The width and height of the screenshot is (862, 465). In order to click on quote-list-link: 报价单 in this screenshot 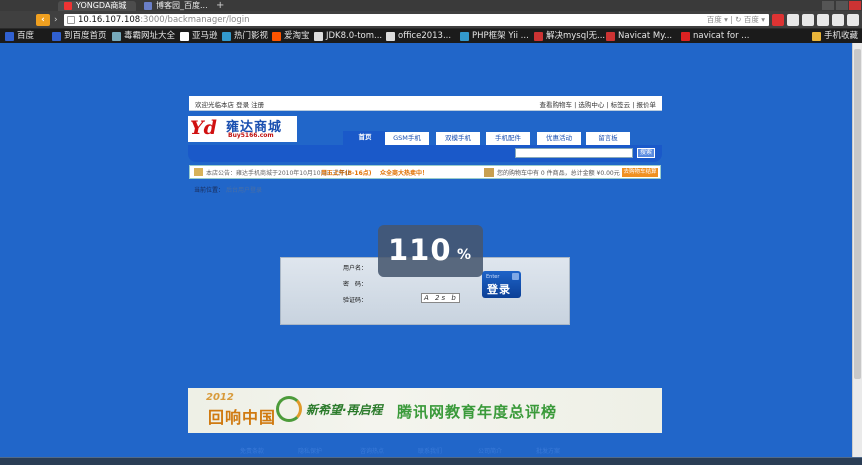, I will do `click(647, 105)`.